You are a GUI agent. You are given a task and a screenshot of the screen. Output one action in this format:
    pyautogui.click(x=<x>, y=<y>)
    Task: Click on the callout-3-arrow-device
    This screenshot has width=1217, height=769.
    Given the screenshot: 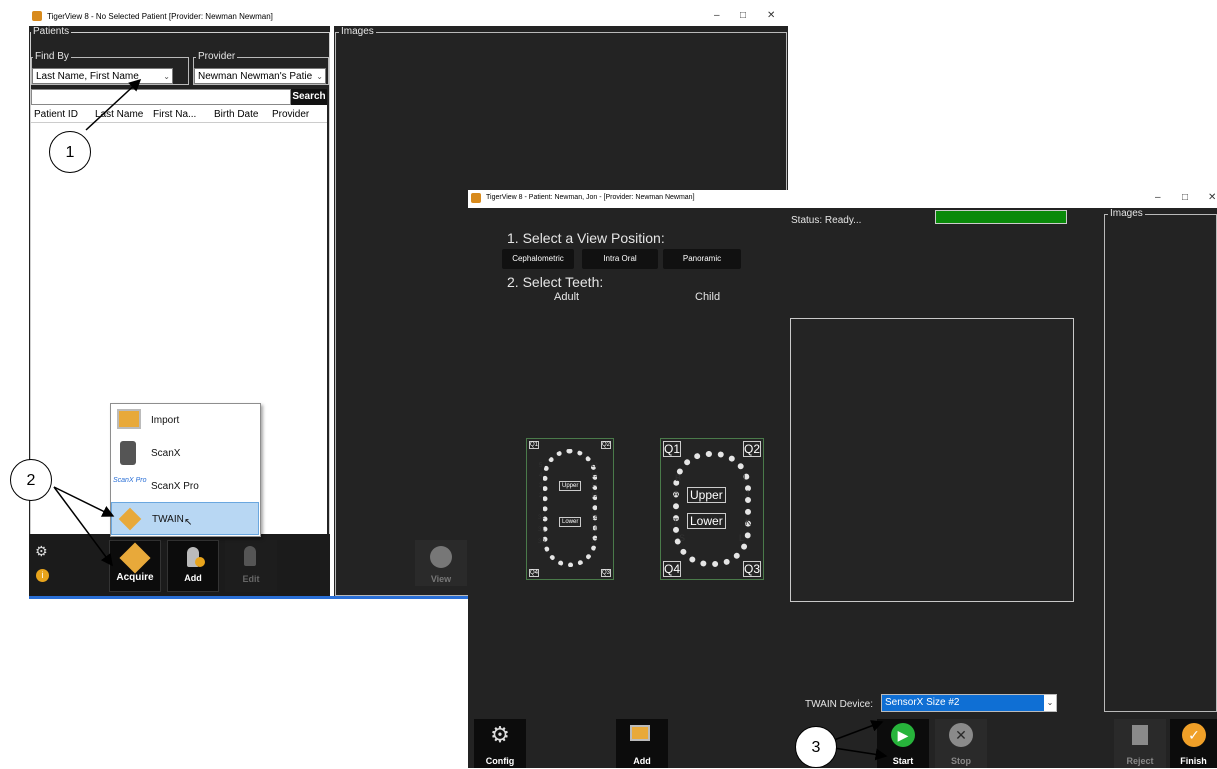 What is the action you would take?
    pyautogui.click(x=858, y=730)
    